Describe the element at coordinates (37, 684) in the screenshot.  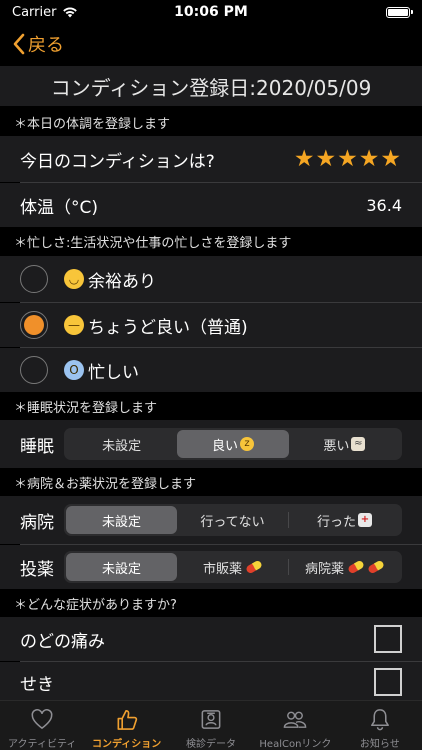
I see `symptom-label-cough: せき` at that location.